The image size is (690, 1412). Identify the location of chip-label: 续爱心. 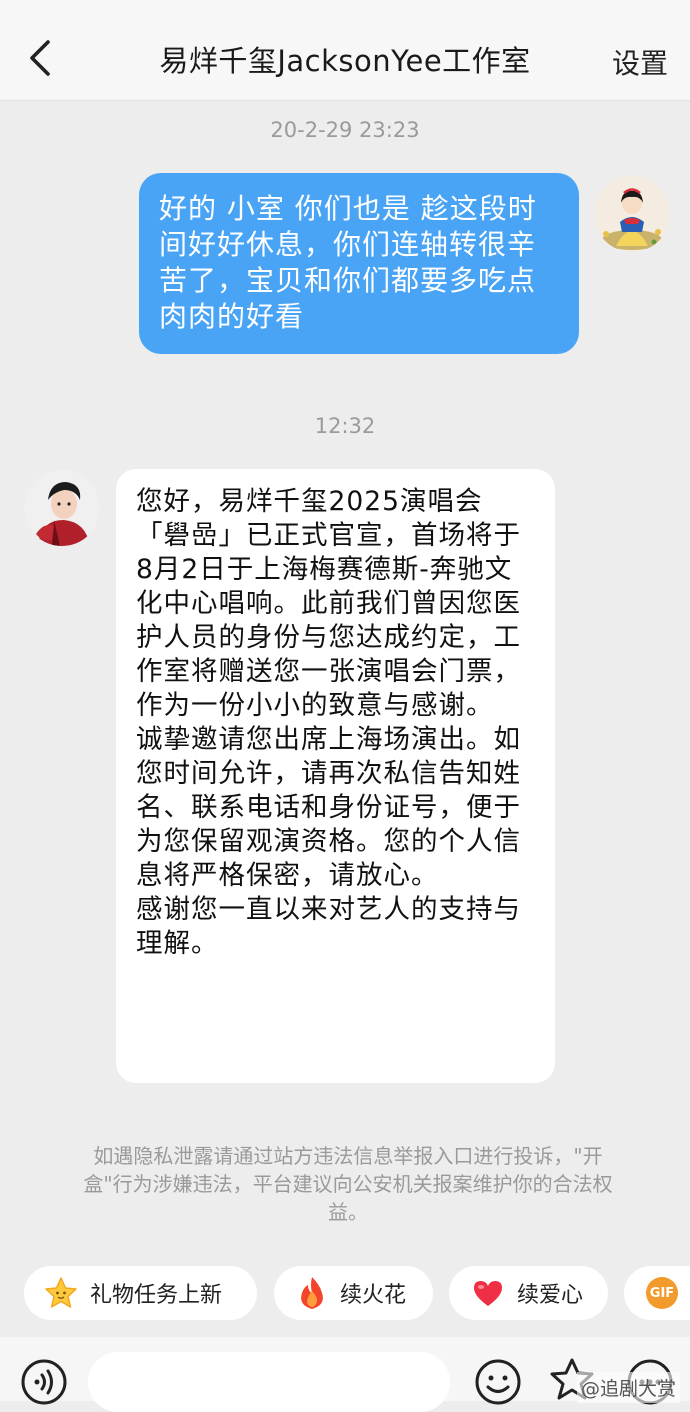
(550, 1295).